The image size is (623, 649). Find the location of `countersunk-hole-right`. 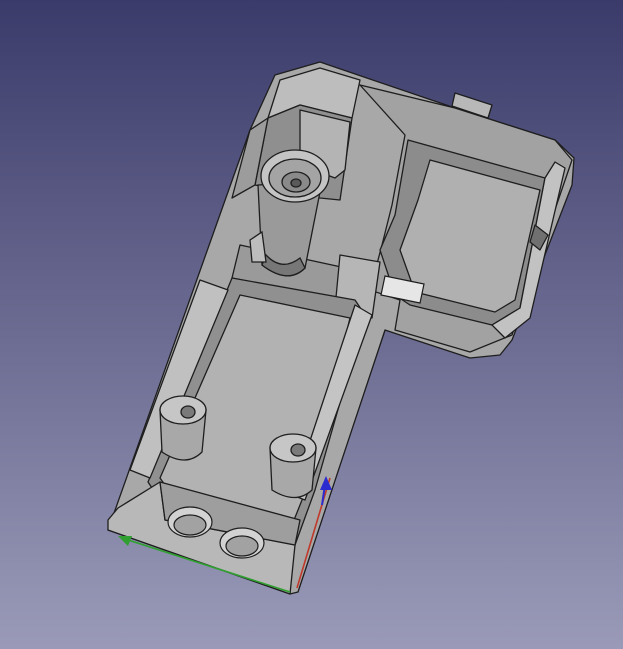

countersunk-hole-right is located at coordinates (242, 543).